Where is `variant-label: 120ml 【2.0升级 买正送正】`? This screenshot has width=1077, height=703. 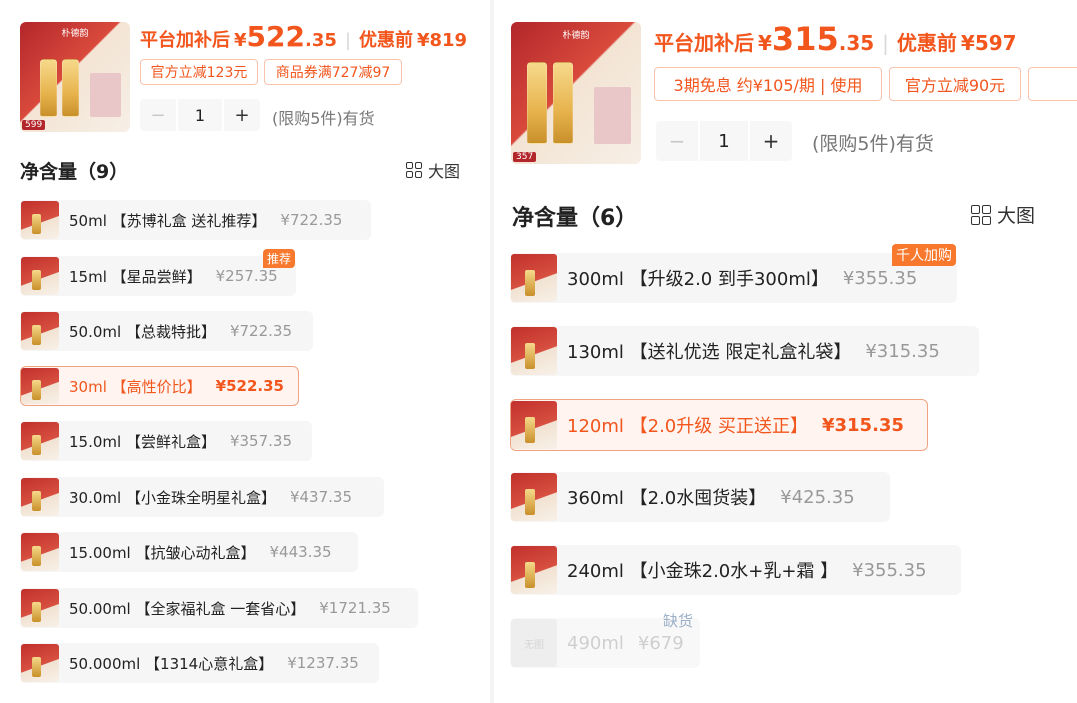 variant-label: 120ml 【2.0升级 买正送正】 is located at coordinates (687, 426).